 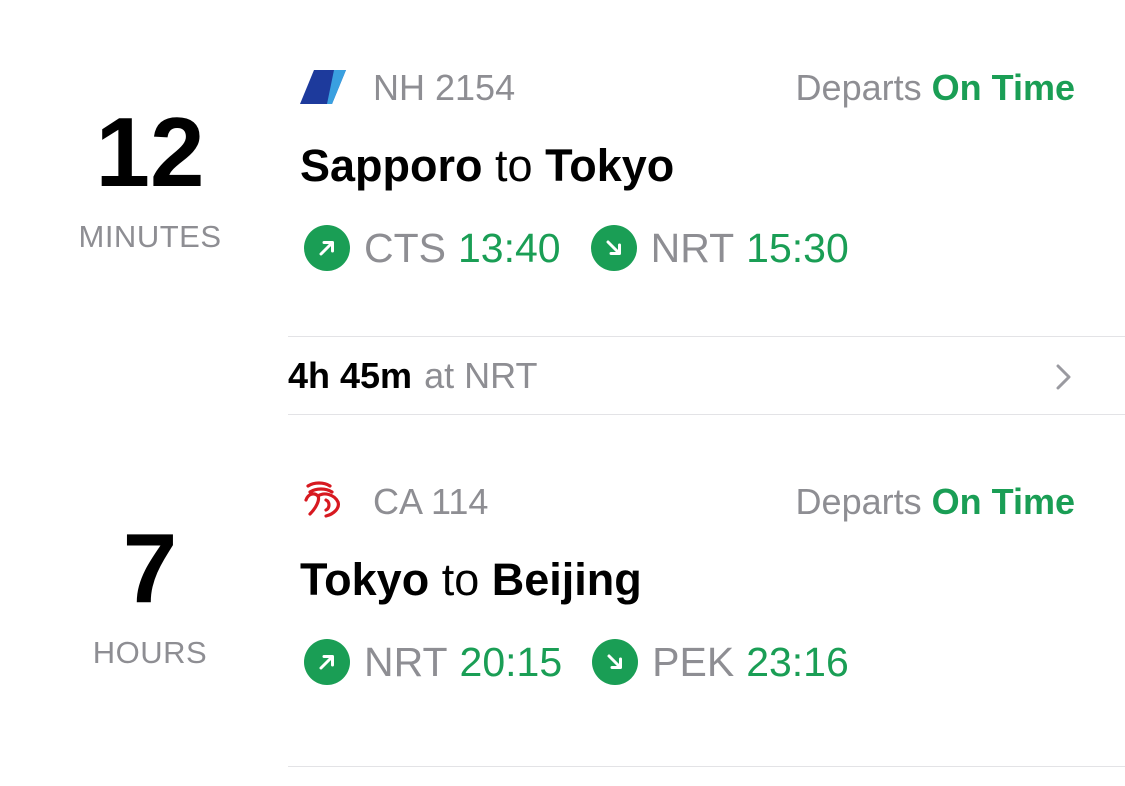 I want to click on destination-city: Beijing, so click(x=566, y=579).